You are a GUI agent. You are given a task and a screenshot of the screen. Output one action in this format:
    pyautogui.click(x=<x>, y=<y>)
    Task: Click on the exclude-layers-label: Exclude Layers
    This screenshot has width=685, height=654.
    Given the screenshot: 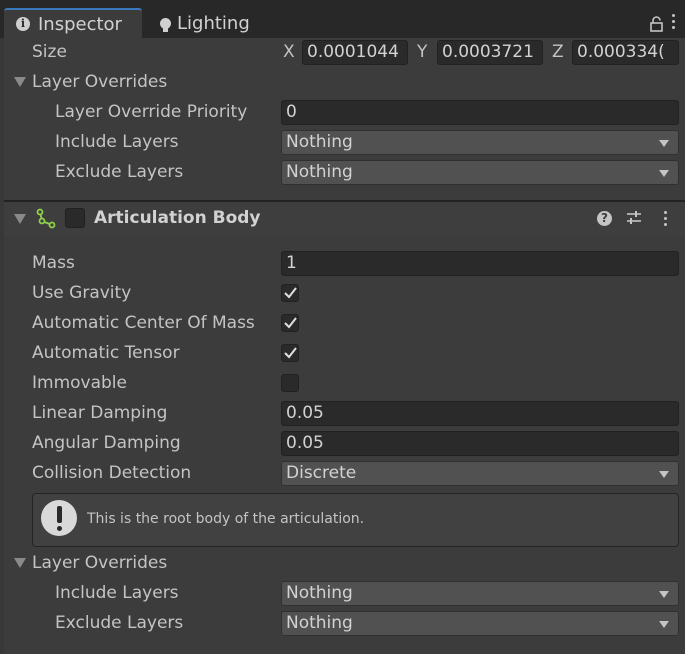 What is the action you would take?
    pyautogui.click(x=119, y=172)
    